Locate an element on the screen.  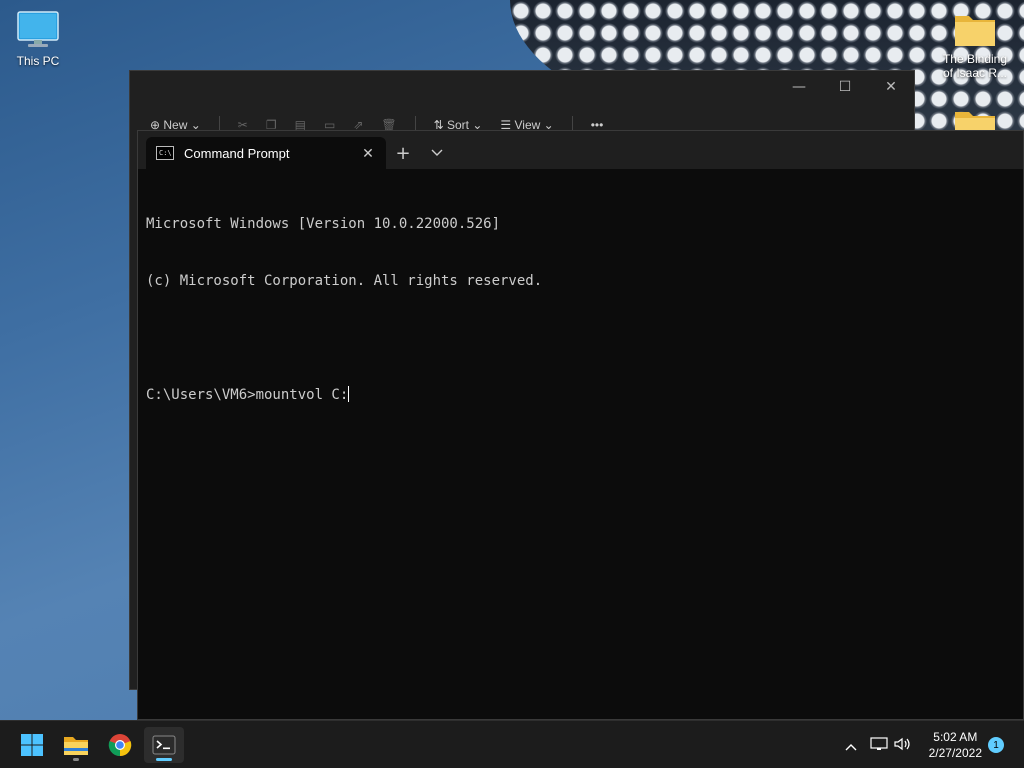
system-tray is located at coordinates (877, 744).